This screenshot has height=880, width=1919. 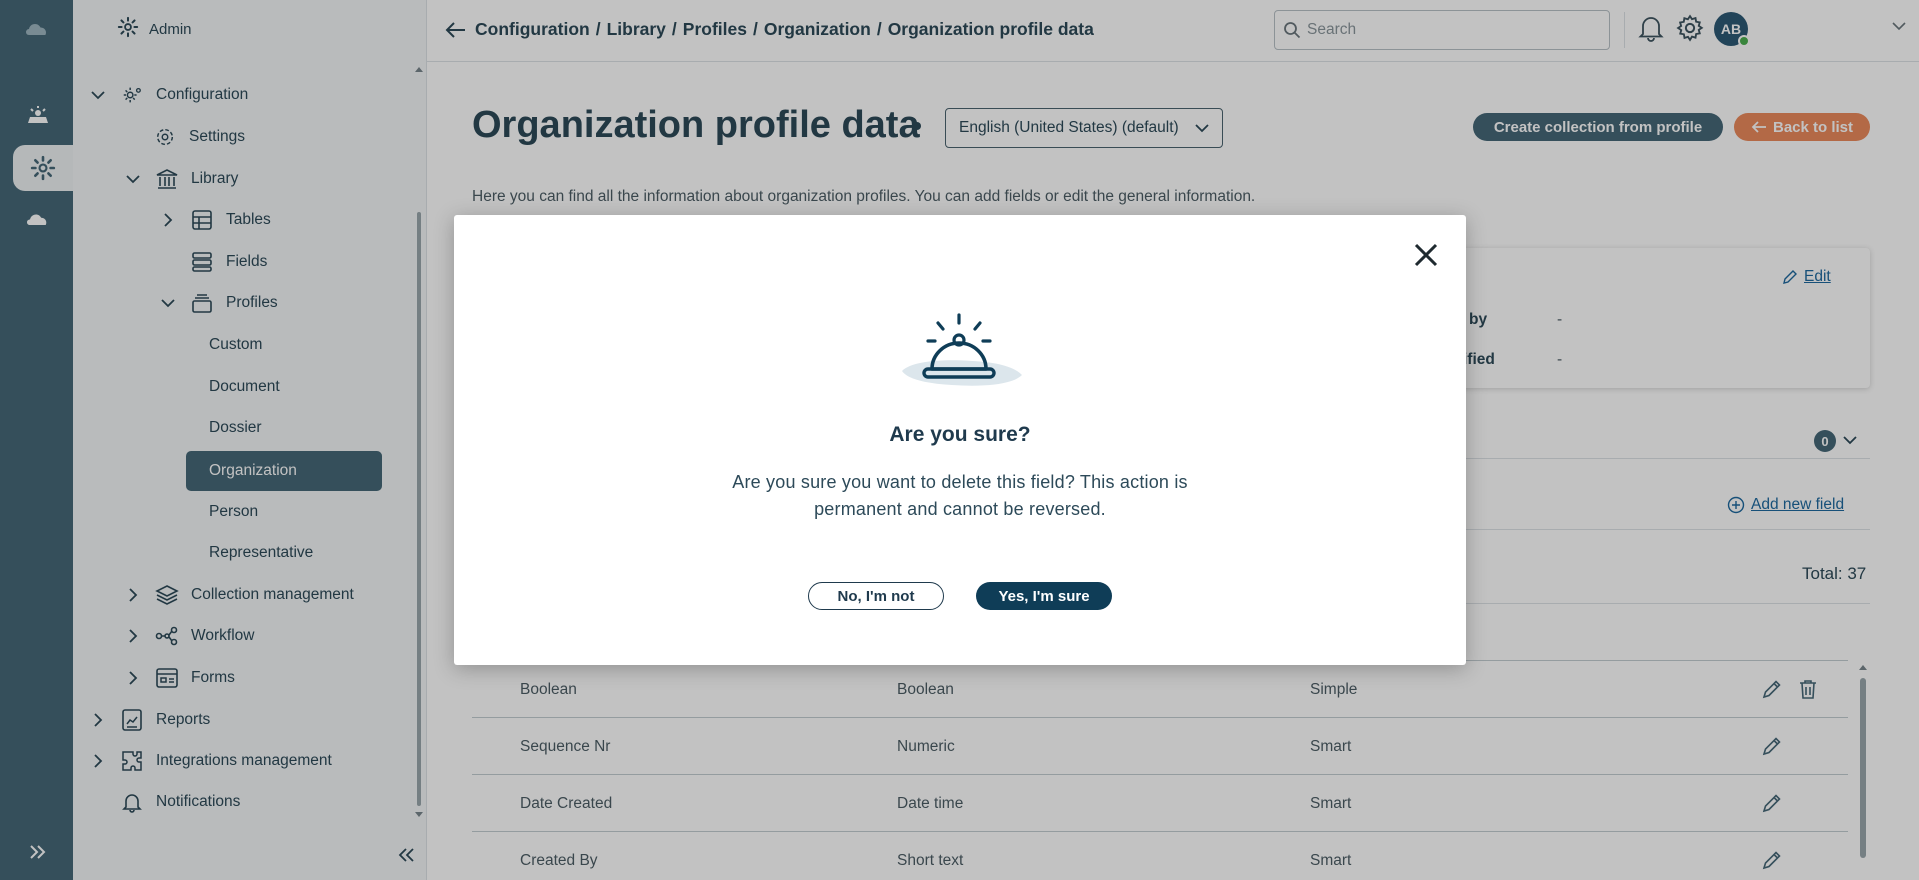 I want to click on dialog-title: Are you sure?, so click(x=960, y=434).